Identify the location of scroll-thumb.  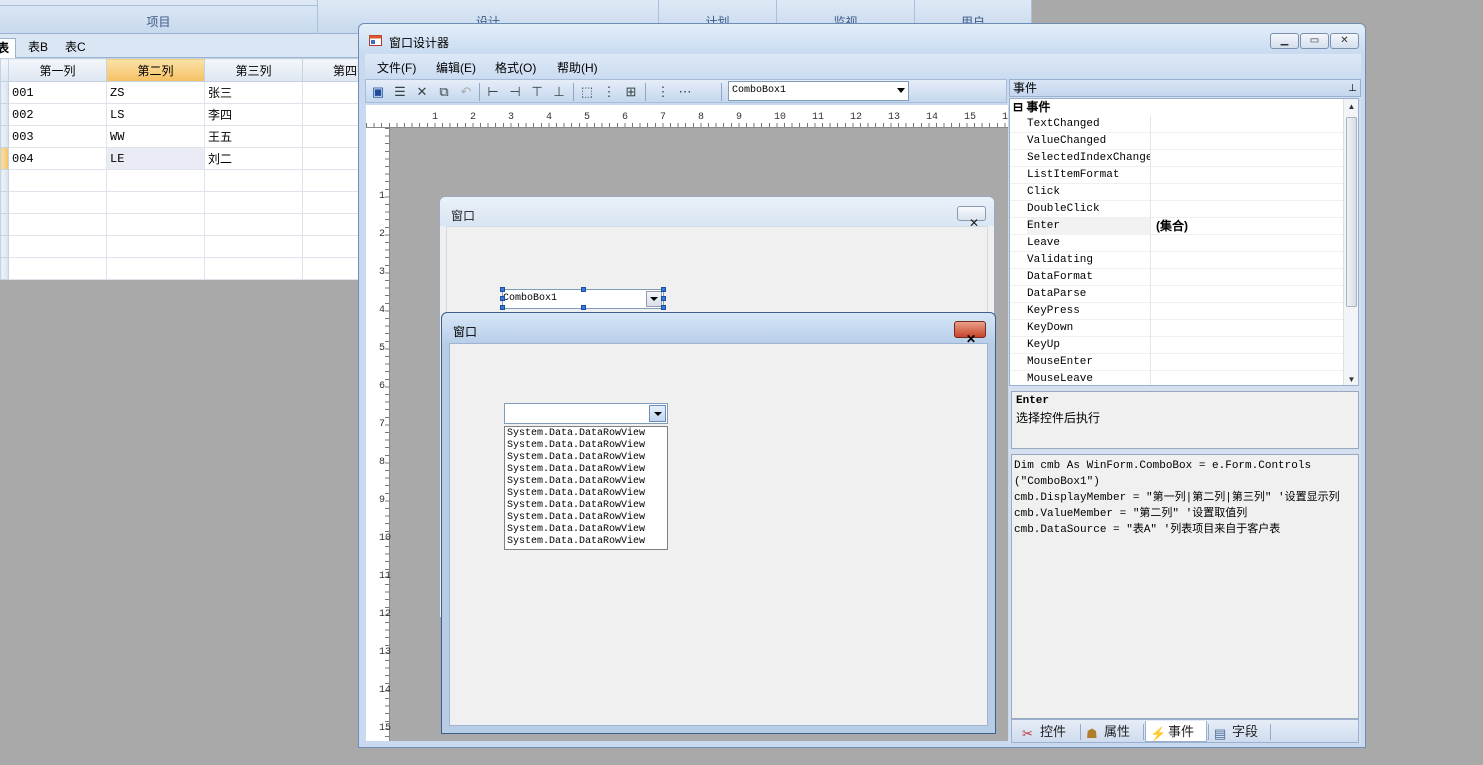
(1351, 212).